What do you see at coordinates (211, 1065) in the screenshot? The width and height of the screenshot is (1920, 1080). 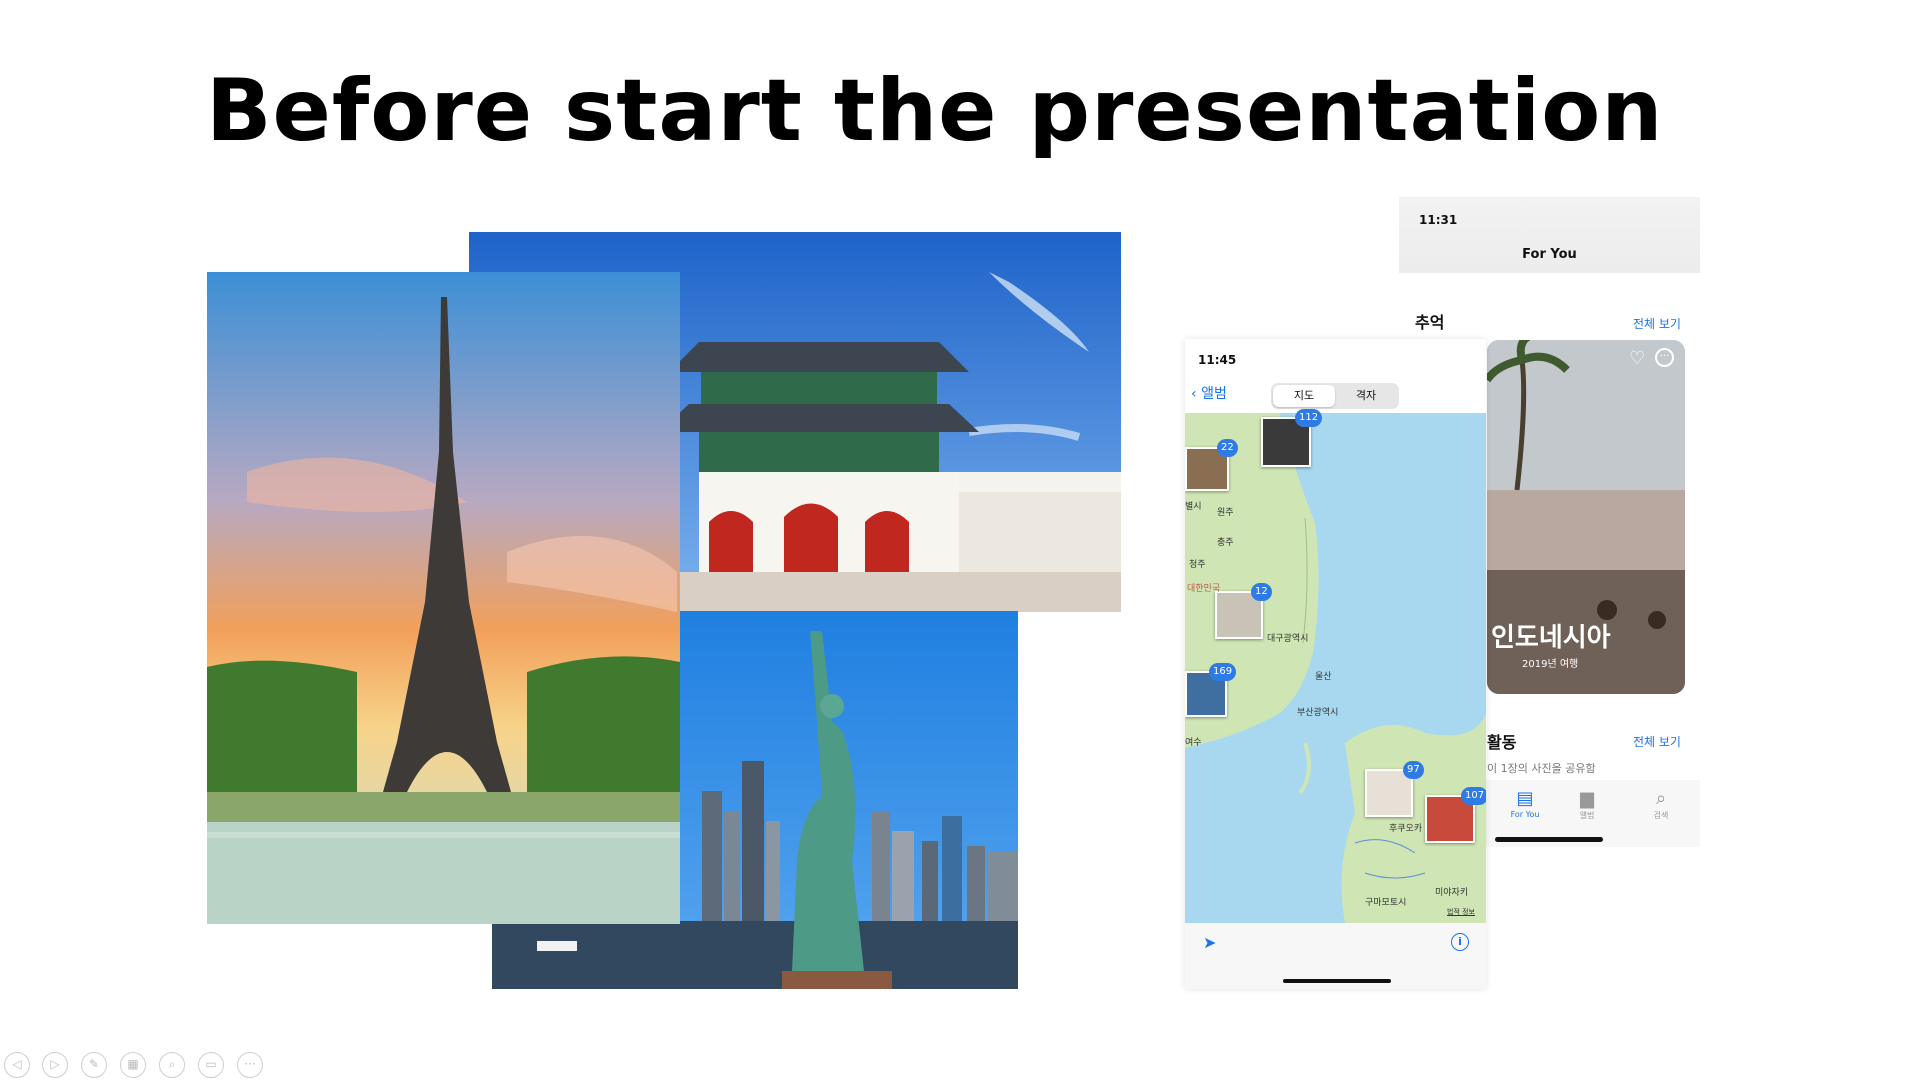 I see `subtitles-icon: ▭` at bounding box center [211, 1065].